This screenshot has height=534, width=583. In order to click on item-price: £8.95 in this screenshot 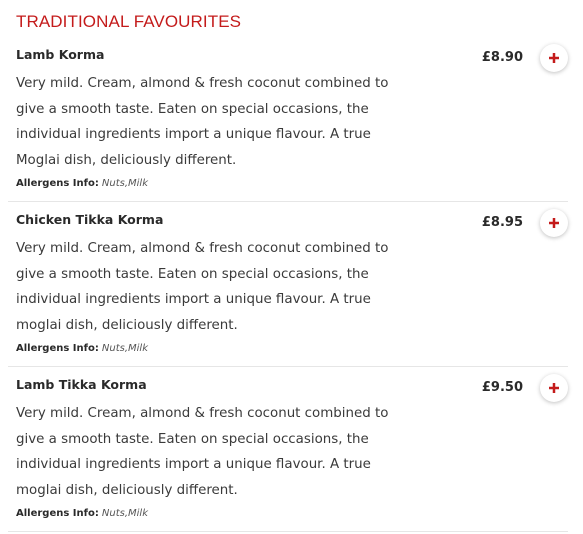, I will do `click(502, 222)`.